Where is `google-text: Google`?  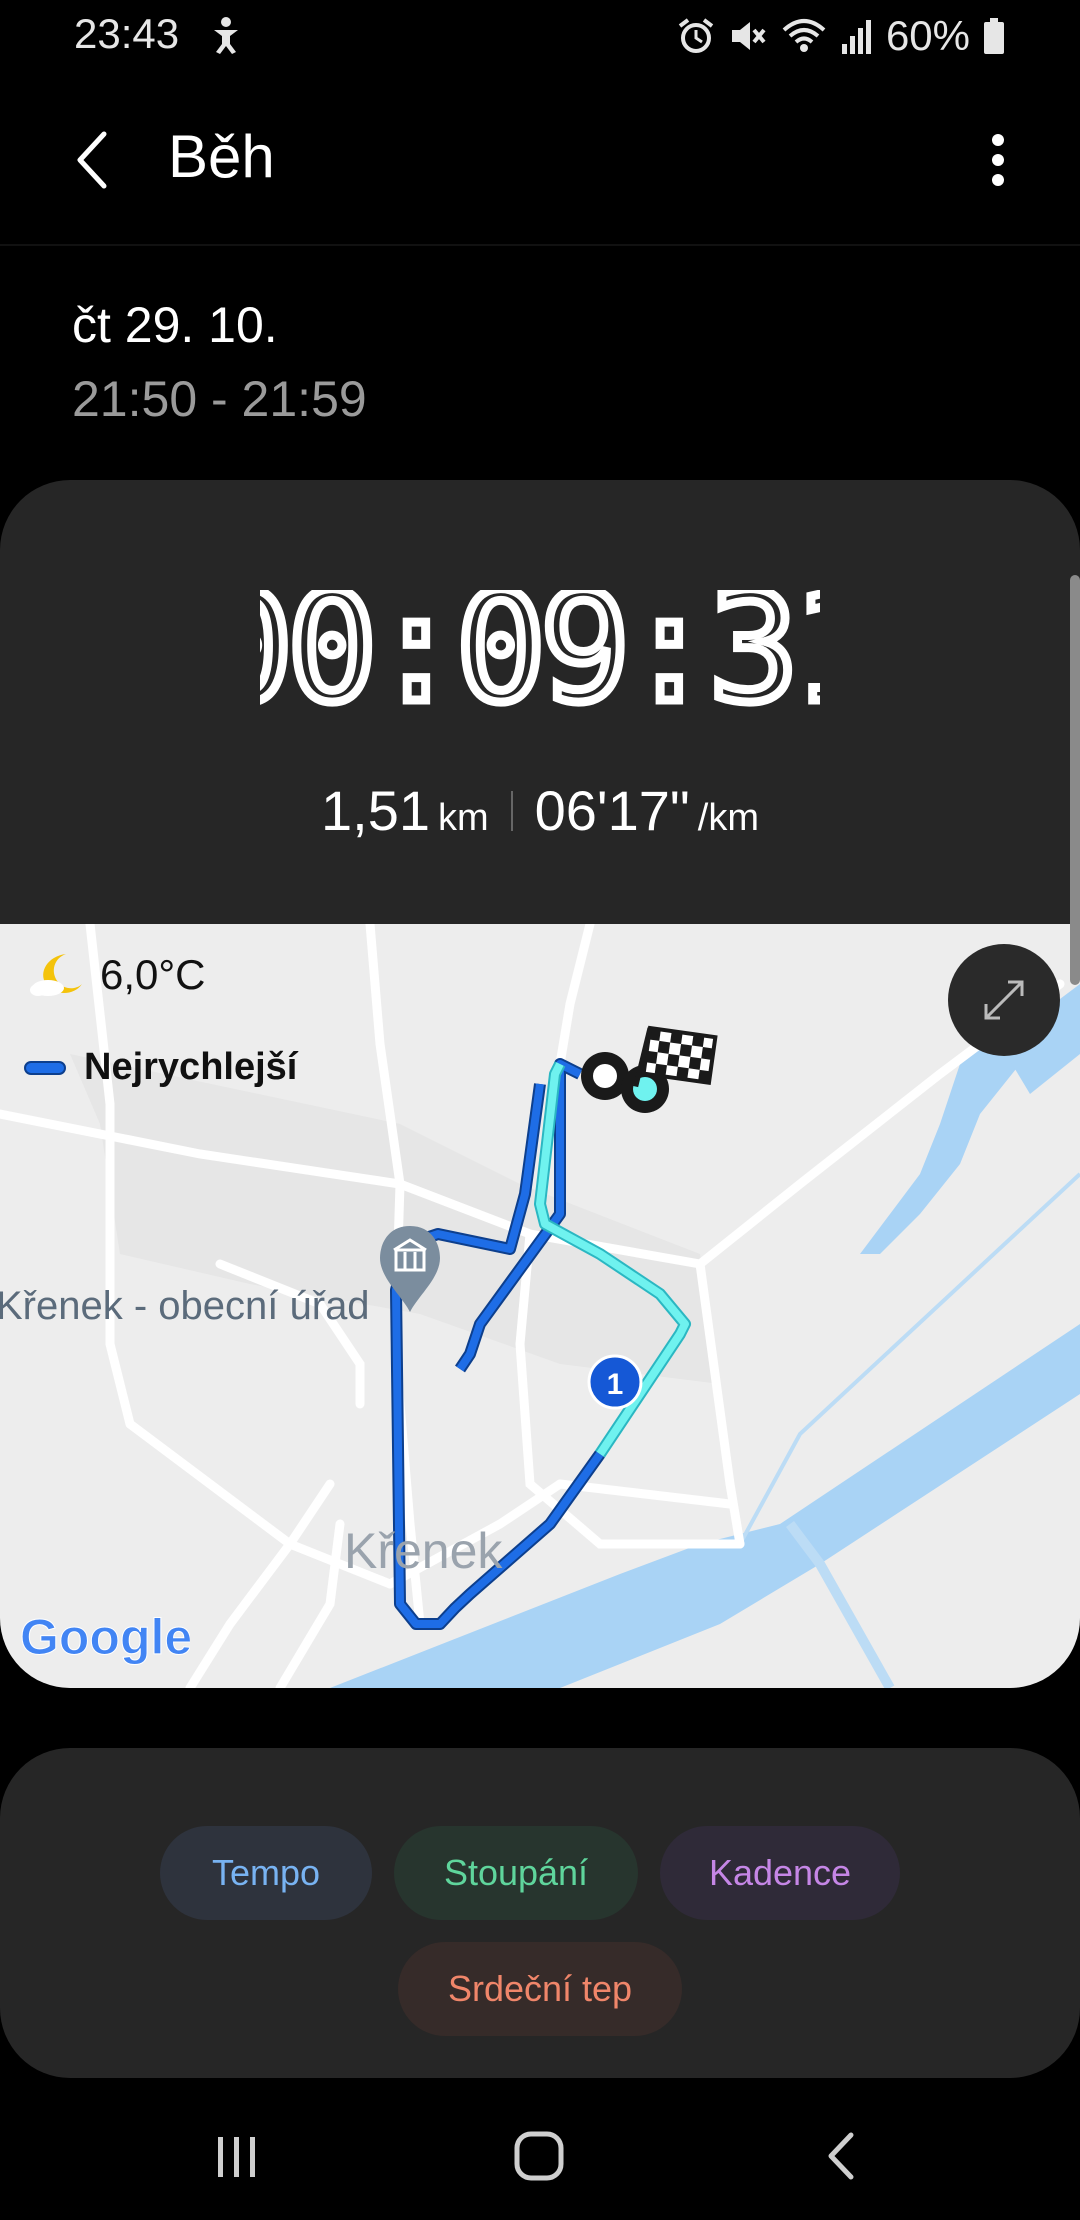 google-text: Google is located at coordinates (105, 1637).